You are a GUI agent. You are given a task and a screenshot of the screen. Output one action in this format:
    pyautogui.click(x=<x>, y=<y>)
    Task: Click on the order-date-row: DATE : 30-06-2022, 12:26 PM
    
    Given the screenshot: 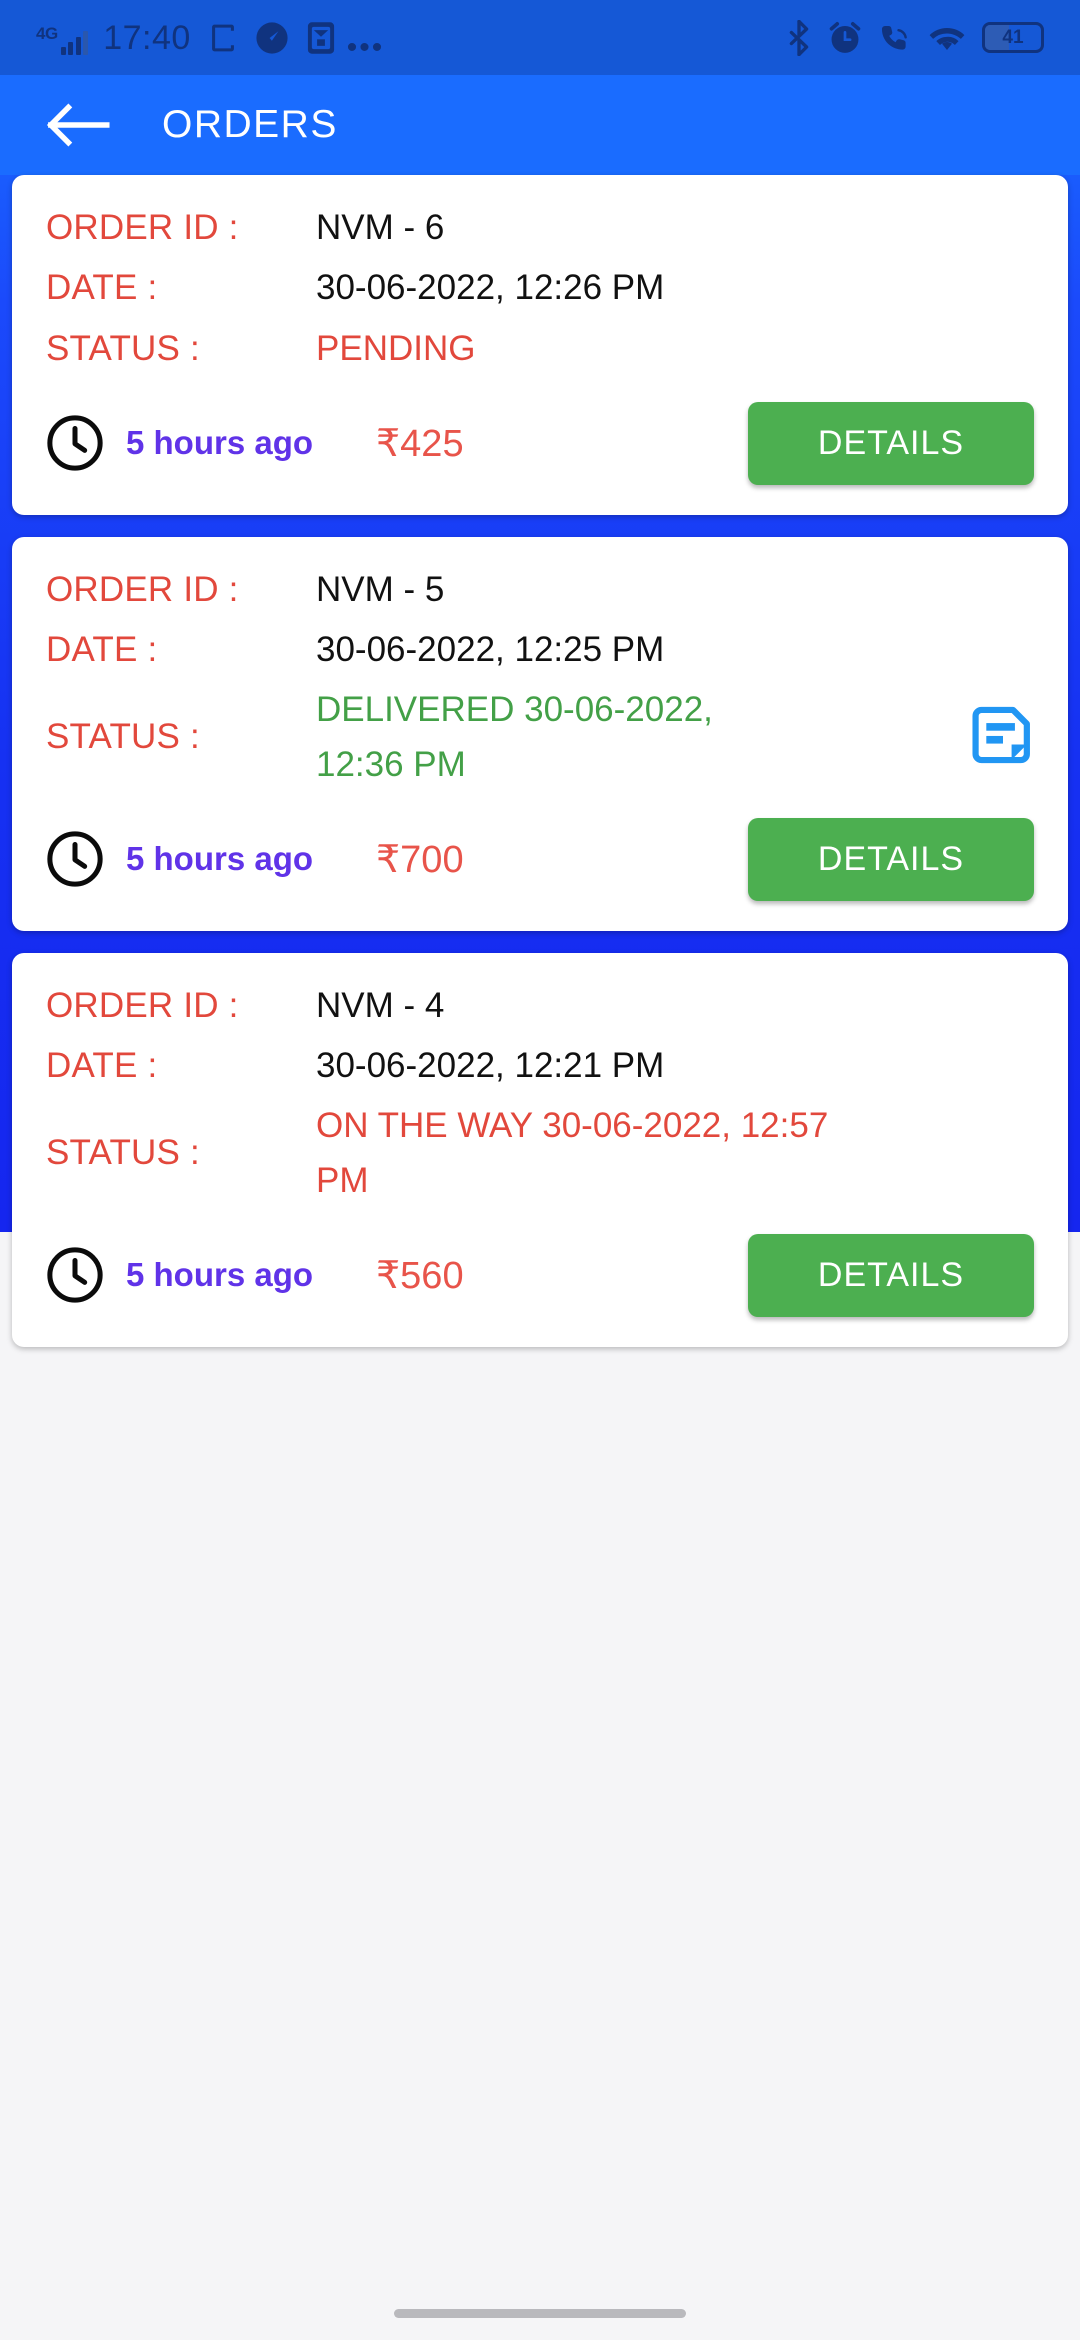 What is the action you would take?
    pyautogui.click(x=540, y=288)
    